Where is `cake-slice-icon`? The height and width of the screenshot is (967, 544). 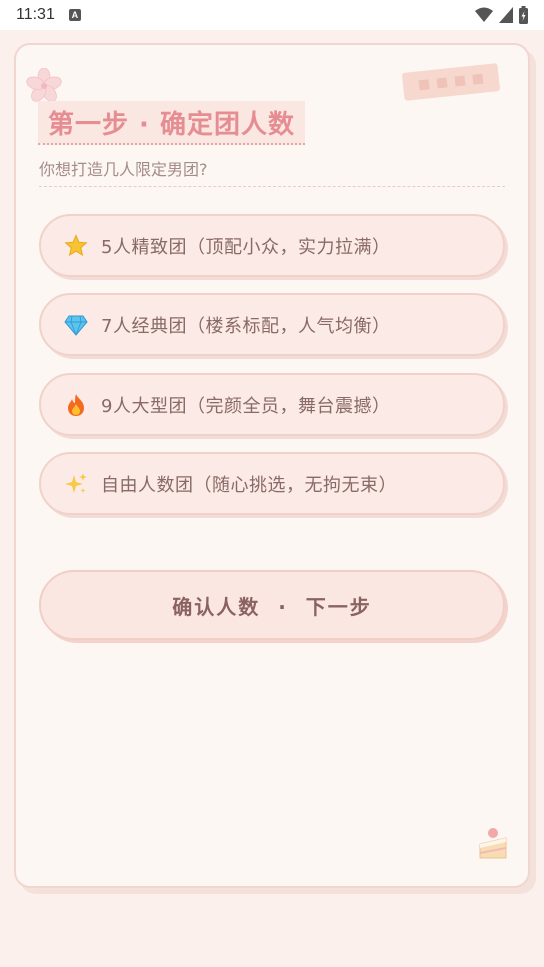
cake-slice-icon is located at coordinates (493, 843).